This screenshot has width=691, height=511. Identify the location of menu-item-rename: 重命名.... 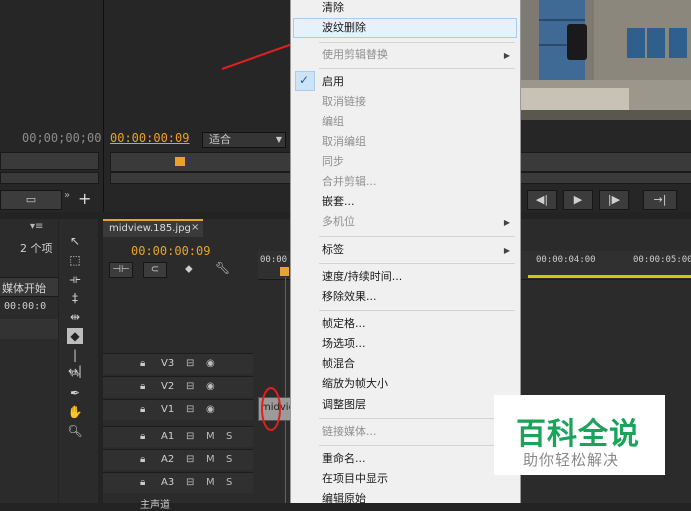
(344, 459).